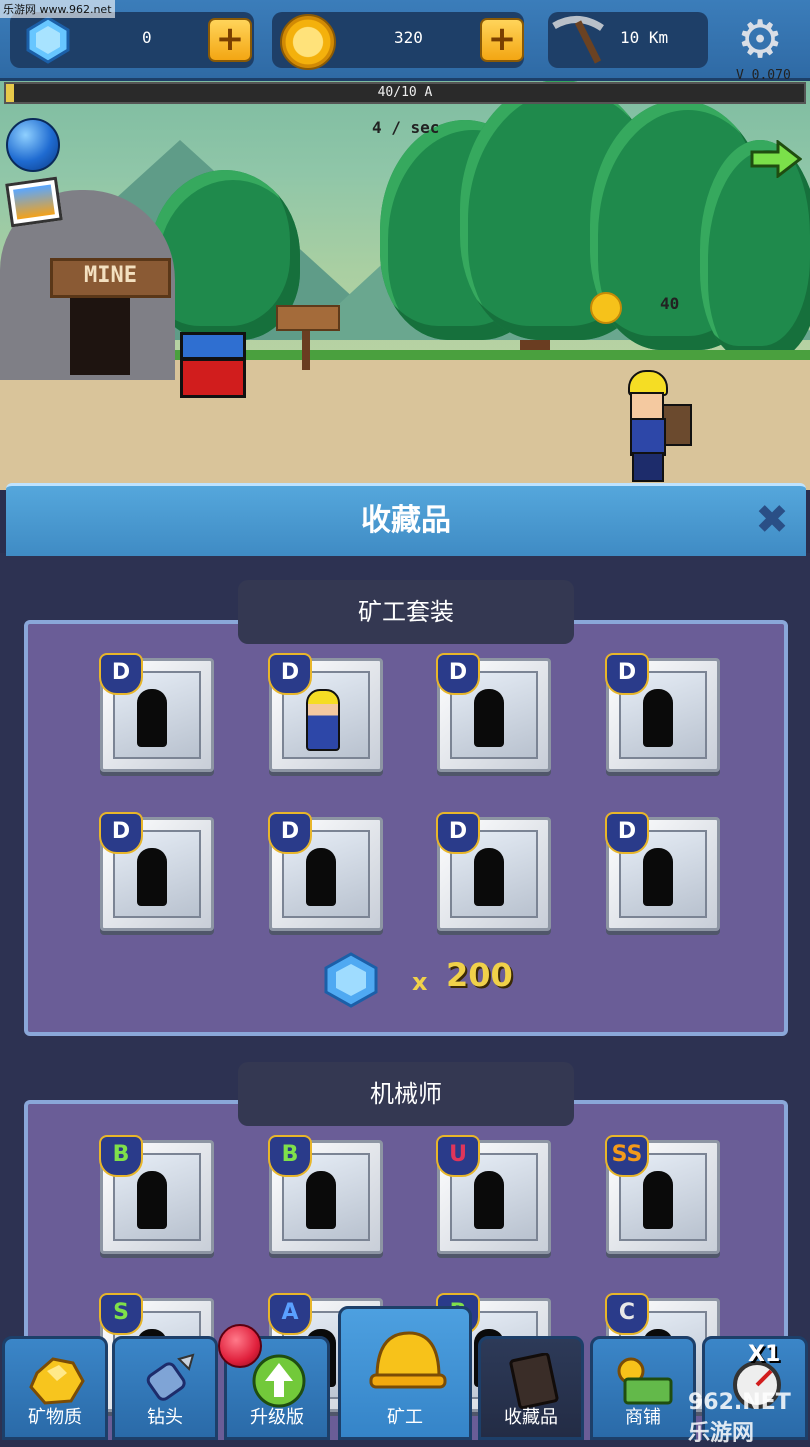  I want to click on globe-icon, so click(33, 145).